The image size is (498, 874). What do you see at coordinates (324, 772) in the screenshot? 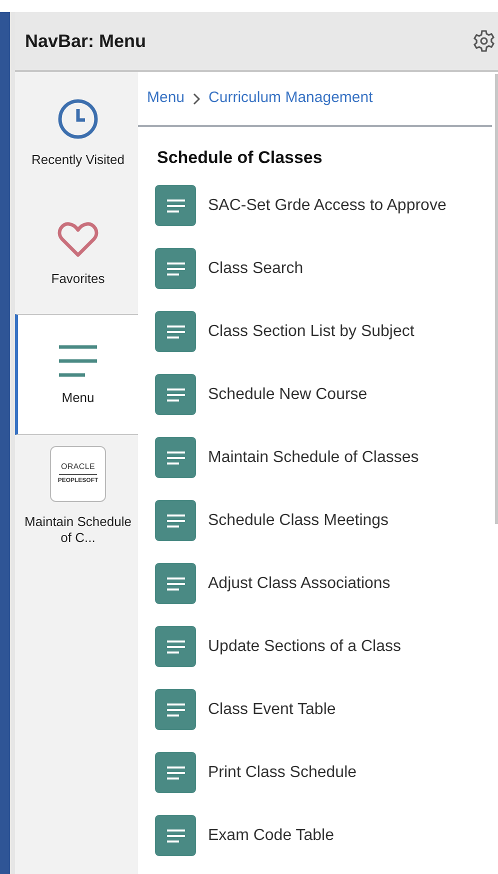
I see `menu-item: Print Class Schedule` at bounding box center [324, 772].